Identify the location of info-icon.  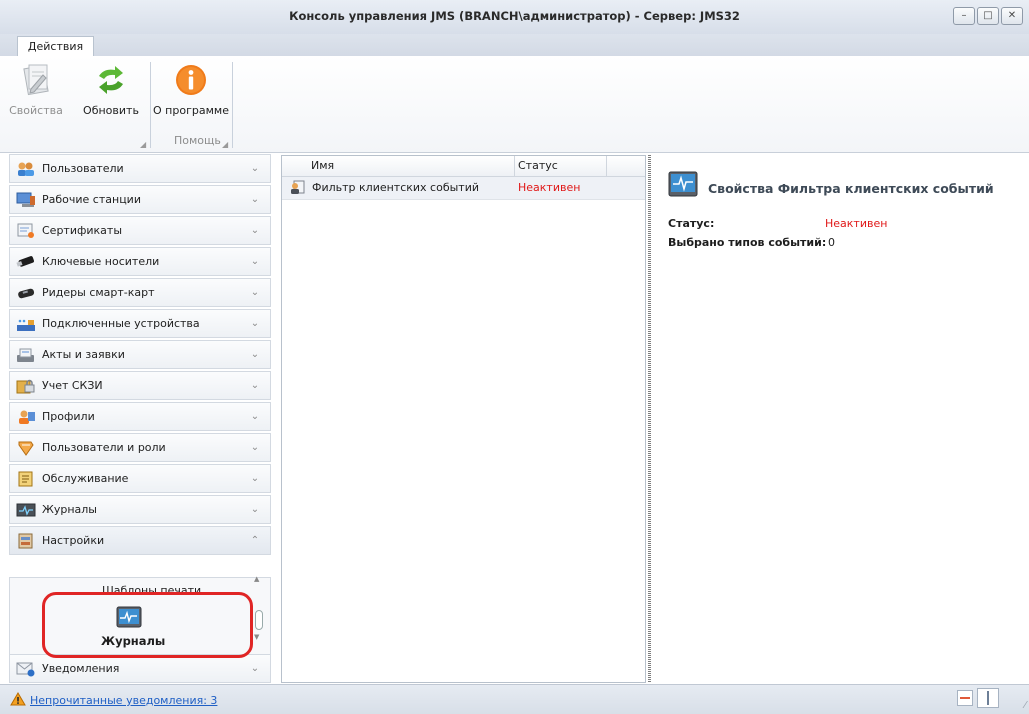
(191, 80).